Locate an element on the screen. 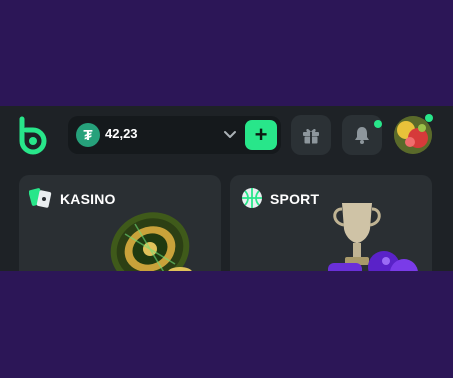  cards-icon is located at coordinates (41, 198).